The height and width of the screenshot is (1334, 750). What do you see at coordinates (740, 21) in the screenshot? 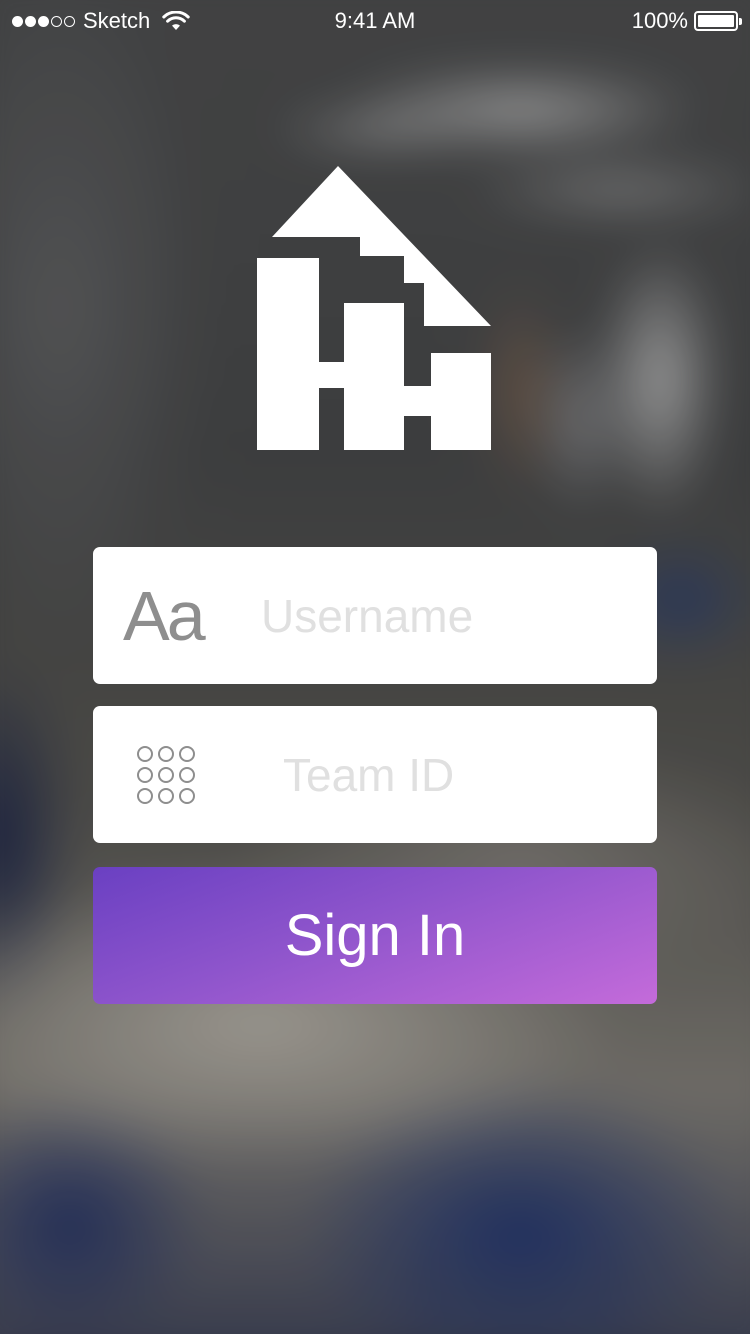
I see `battery-cap` at bounding box center [740, 21].